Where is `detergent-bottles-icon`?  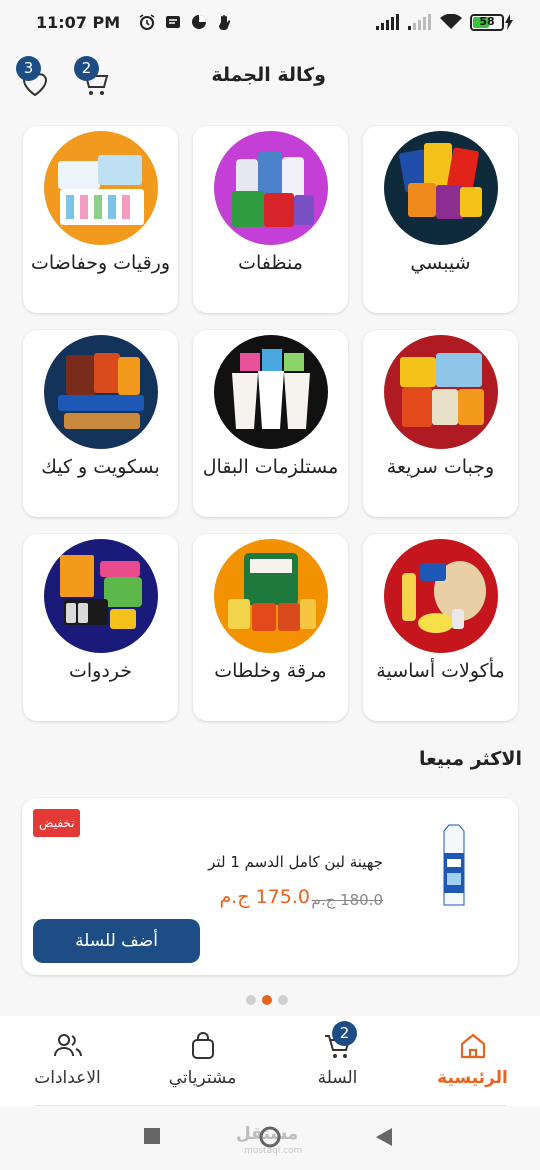 detergent-bottles-icon is located at coordinates (273, 189).